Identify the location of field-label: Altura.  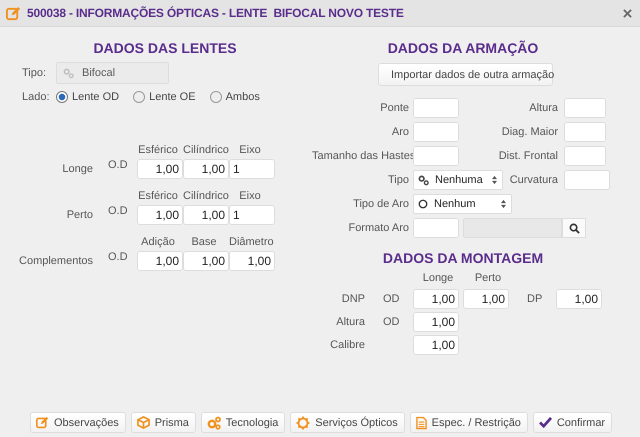
(543, 108).